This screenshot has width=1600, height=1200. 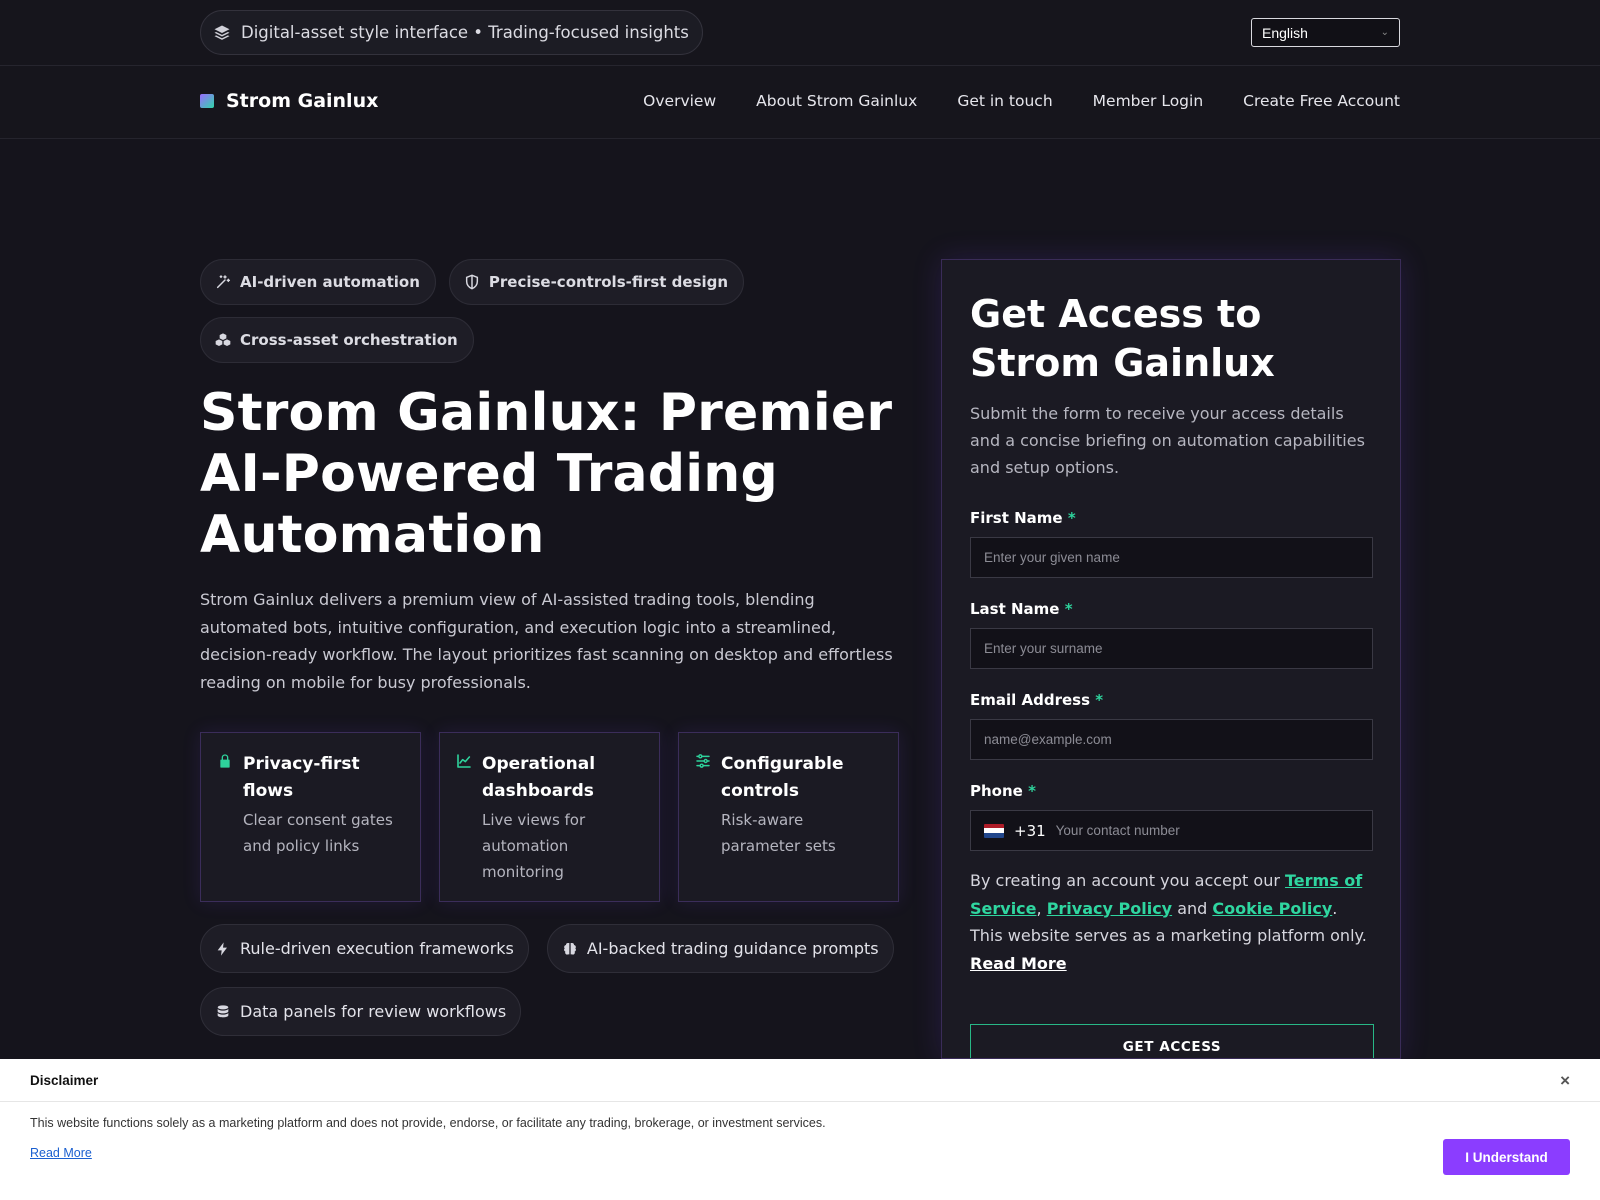 What do you see at coordinates (337, 340) in the screenshot?
I see `tag-cross-asset: Cross-asset orchestration` at bounding box center [337, 340].